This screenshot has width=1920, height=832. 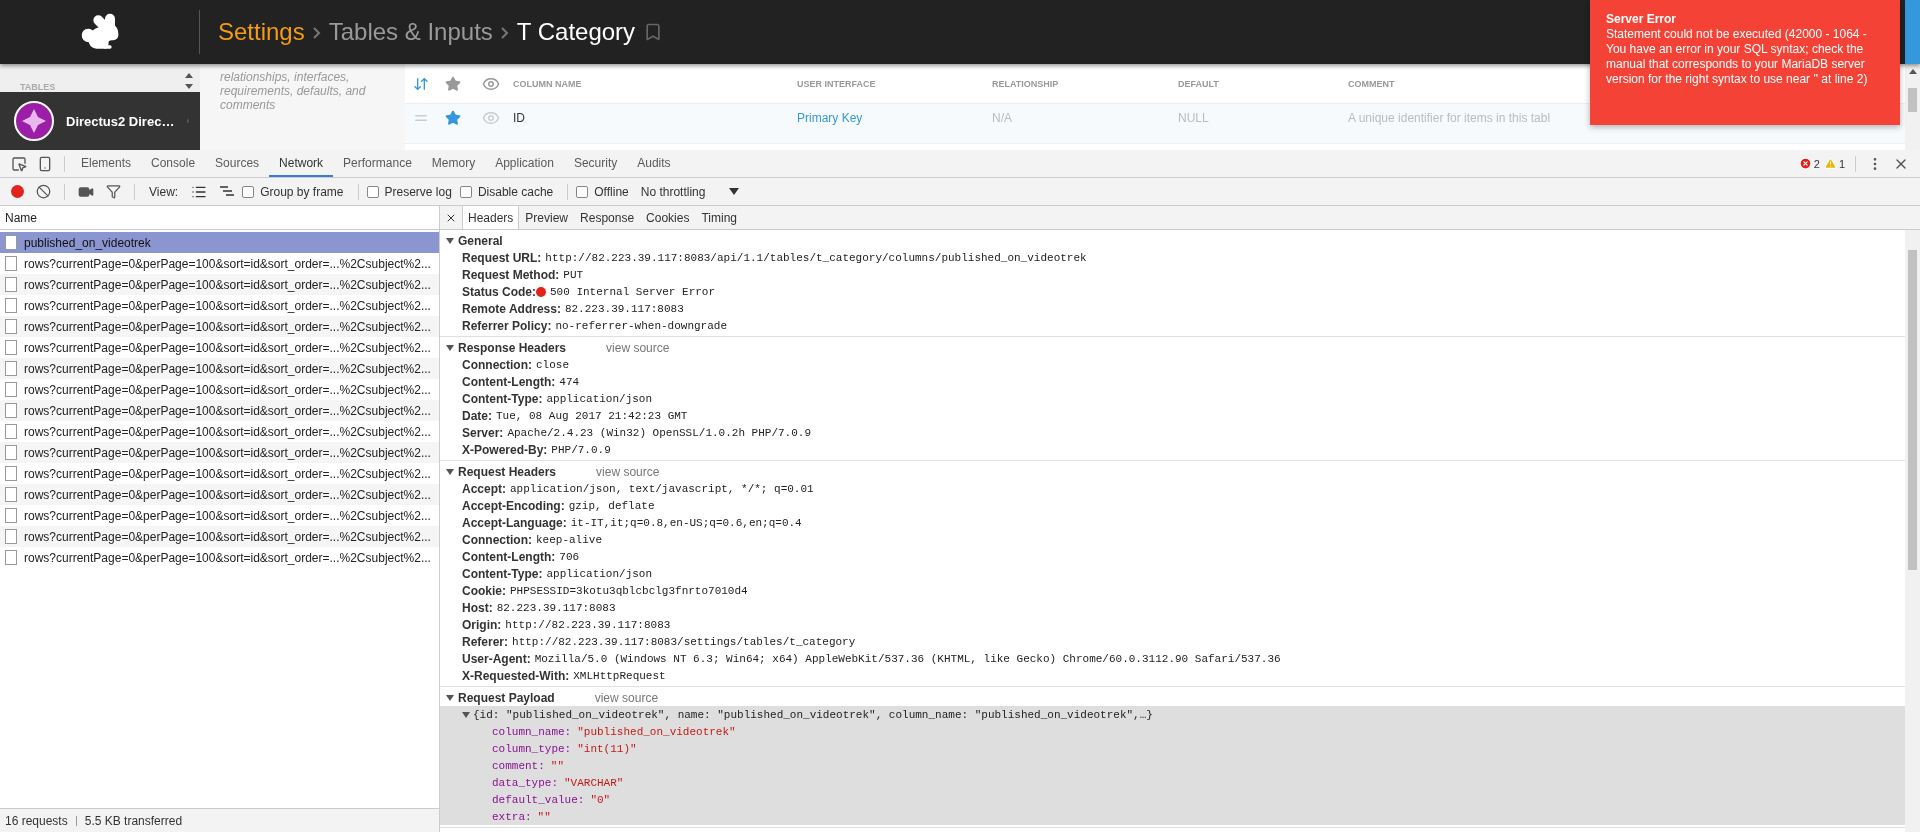 I want to click on breadcrumb-item: Settings, so click(x=261, y=32).